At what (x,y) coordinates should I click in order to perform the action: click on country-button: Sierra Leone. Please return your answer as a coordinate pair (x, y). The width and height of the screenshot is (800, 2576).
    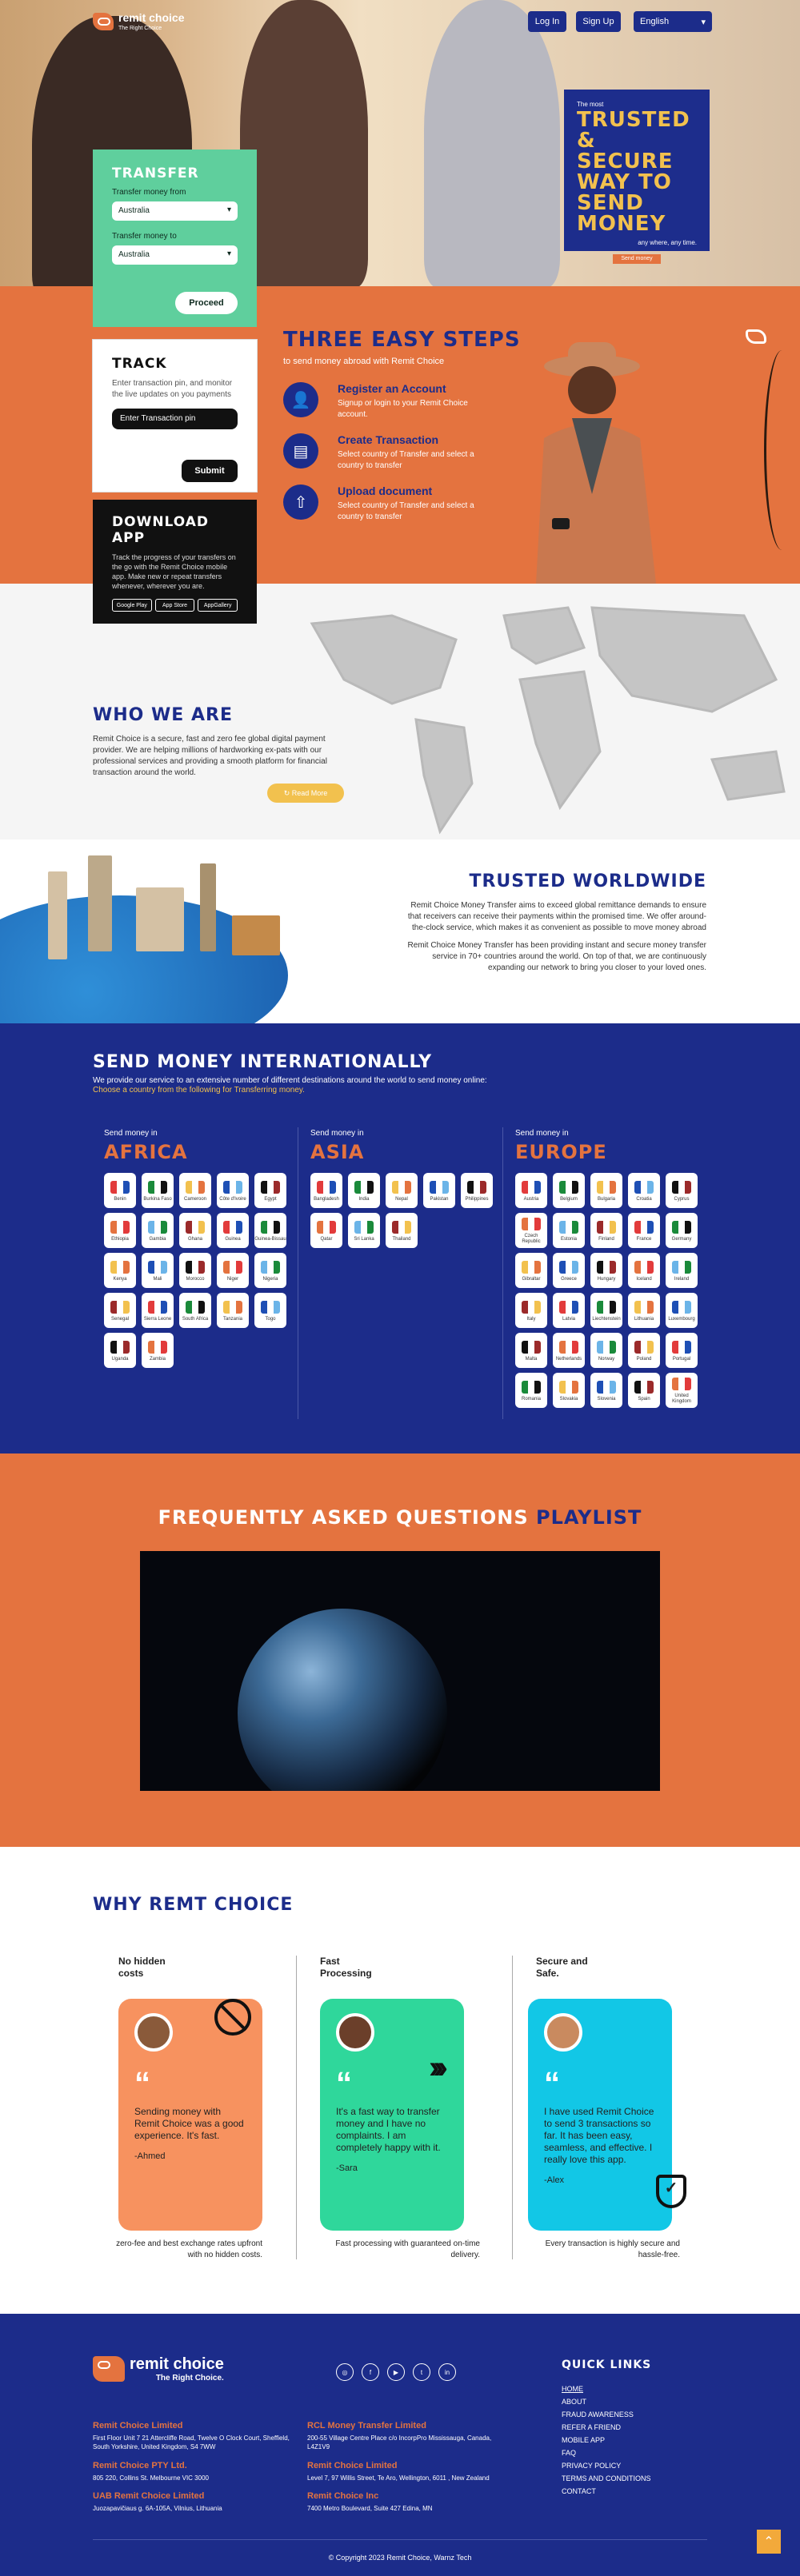
    Looking at the image, I should click on (158, 1310).